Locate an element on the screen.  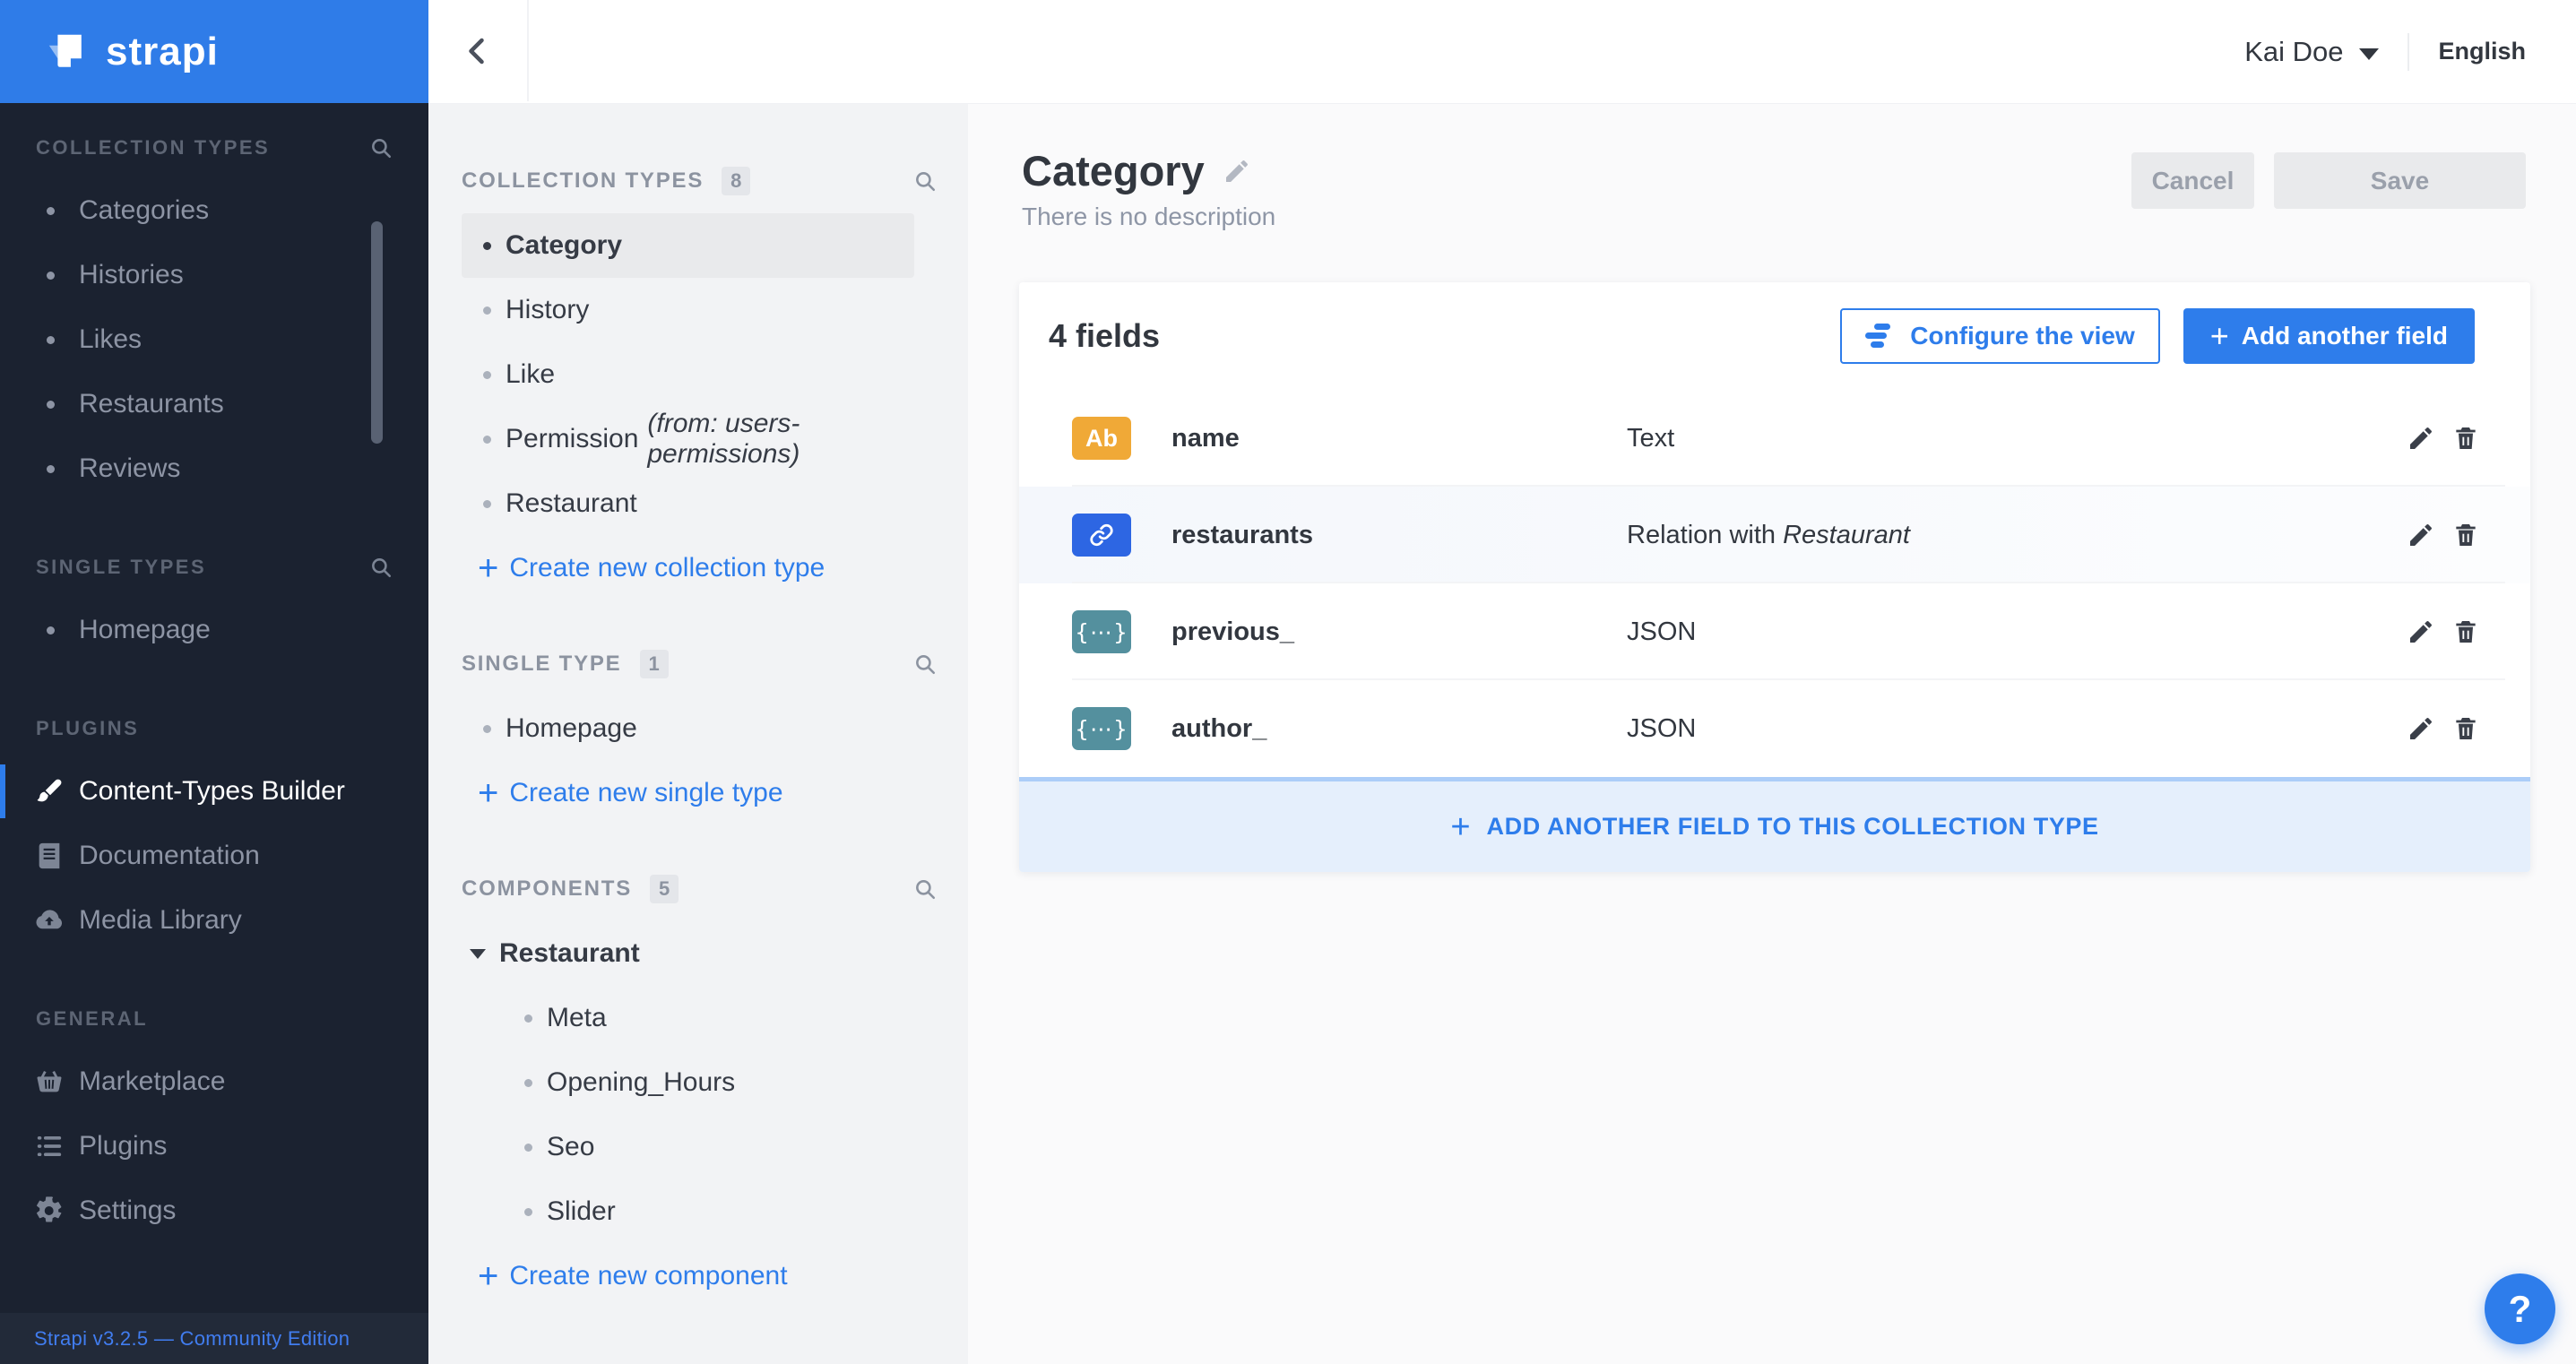
action-create-new-single-type: Create new single type is located at coordinates (723, 793).